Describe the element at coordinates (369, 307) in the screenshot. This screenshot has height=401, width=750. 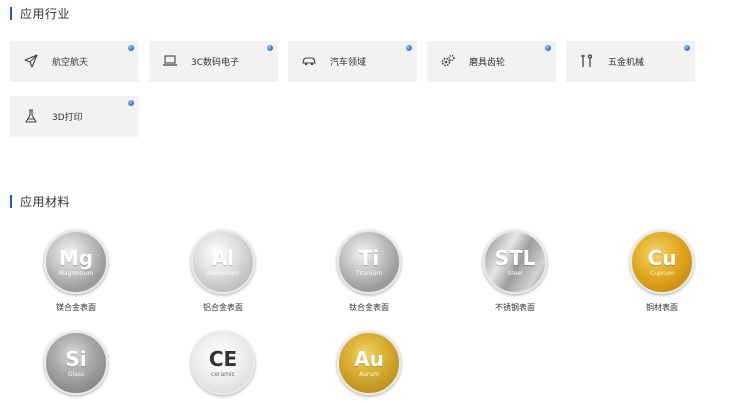
I see `material-label: 钛合金表面` at that location.